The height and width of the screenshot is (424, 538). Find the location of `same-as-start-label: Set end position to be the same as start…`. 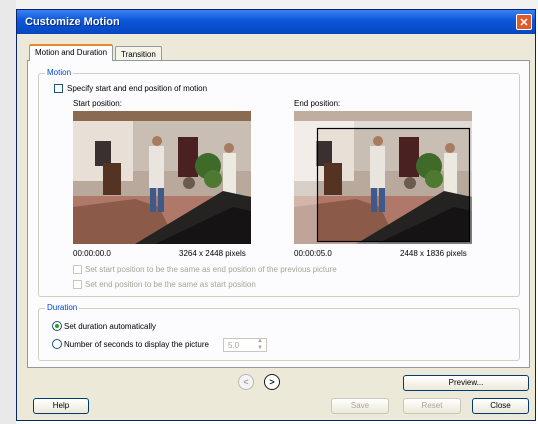

same-as-start-label: Set end position to be the same as start… is located at coordinates (170, 284).